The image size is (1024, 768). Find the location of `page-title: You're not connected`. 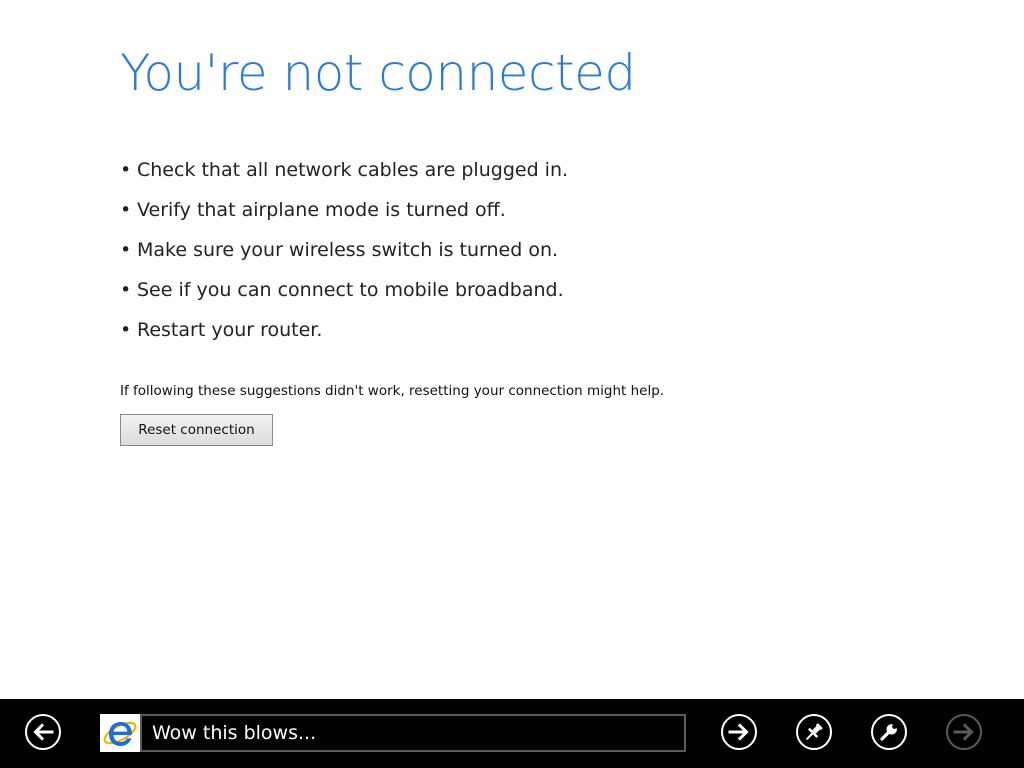

page-title: You're not connected is located at coordinates (378, 73).